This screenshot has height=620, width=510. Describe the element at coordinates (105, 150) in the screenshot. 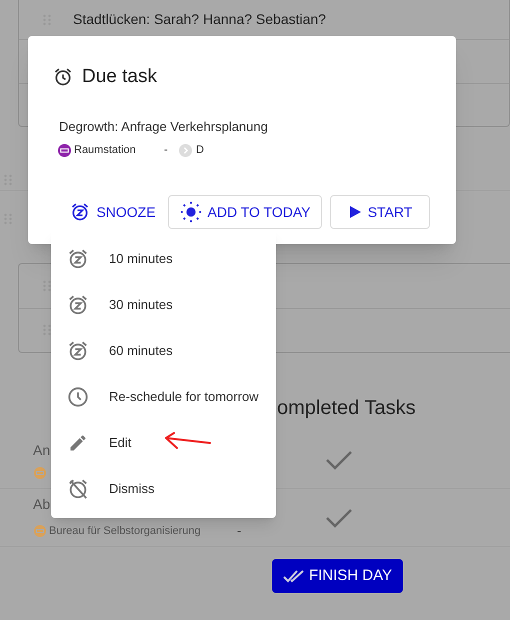

I see `project-label: Raumstation` at that location.